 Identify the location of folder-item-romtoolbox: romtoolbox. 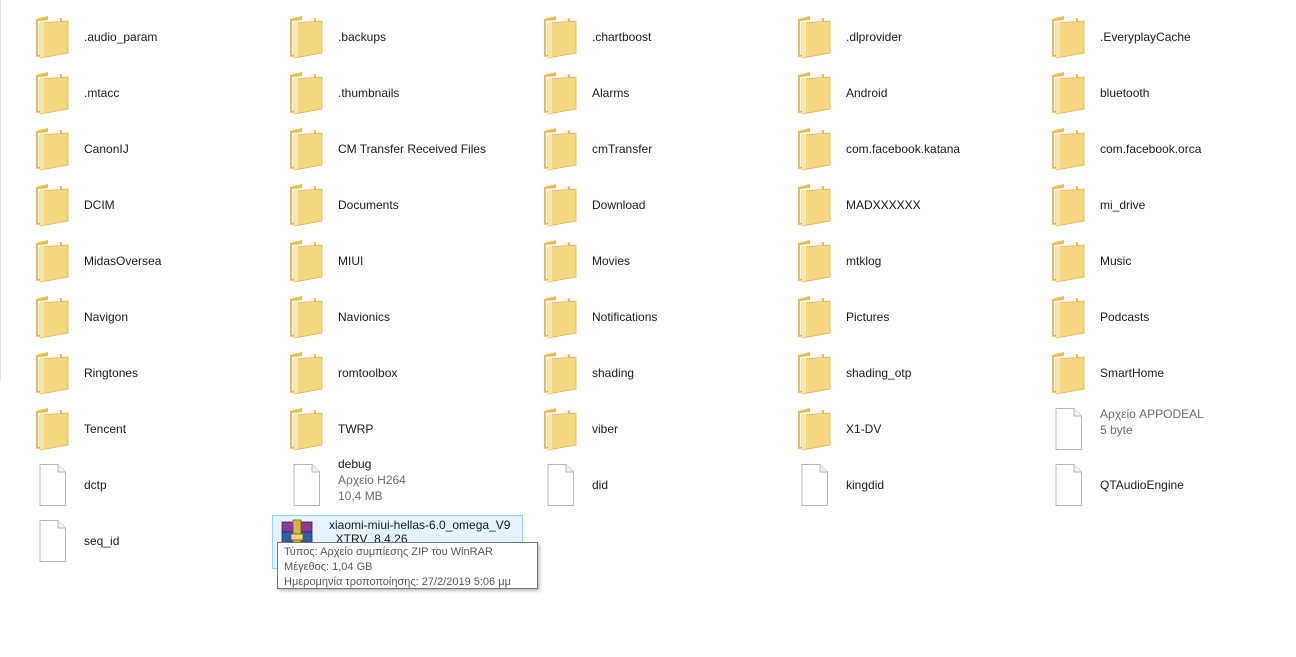
(387, 371).